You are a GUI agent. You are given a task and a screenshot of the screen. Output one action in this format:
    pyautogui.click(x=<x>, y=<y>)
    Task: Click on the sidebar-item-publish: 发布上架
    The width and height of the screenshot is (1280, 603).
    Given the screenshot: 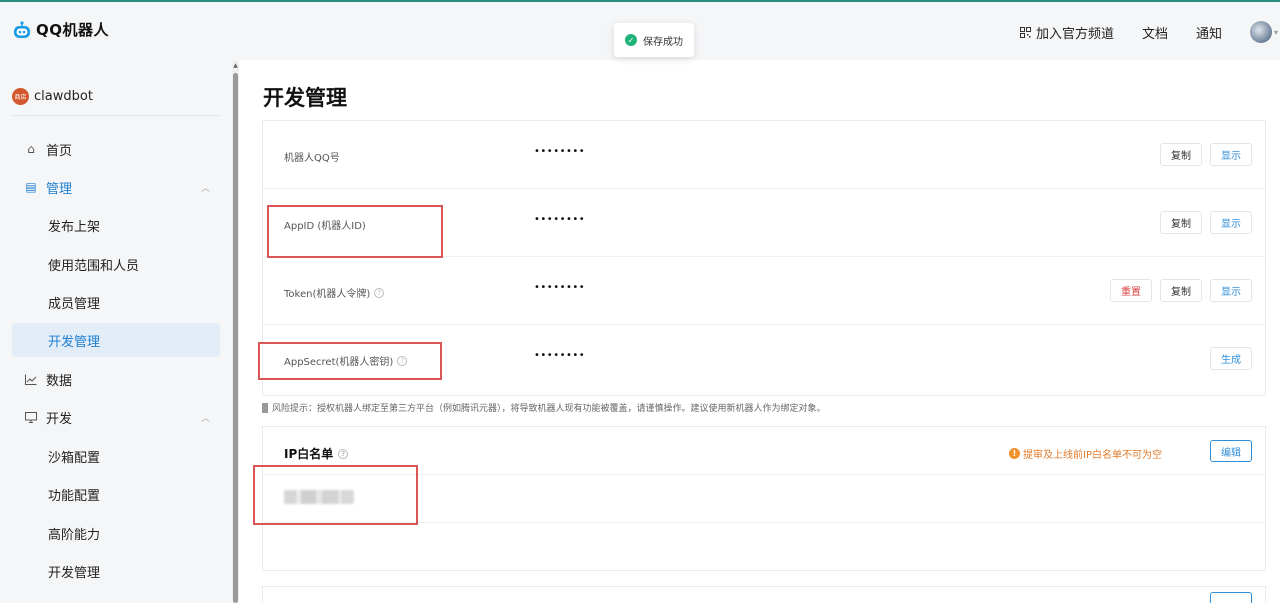 What is the action you would take?
    pyautogui.click(x=116, y=225)
    